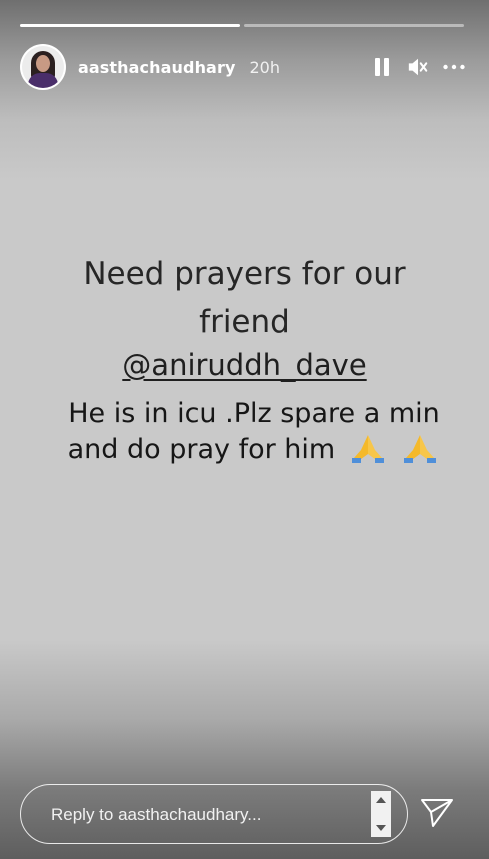 This screenshot has height=859, width=489. I want to click on message-line-text: and do pray for him, so click(201, 449).